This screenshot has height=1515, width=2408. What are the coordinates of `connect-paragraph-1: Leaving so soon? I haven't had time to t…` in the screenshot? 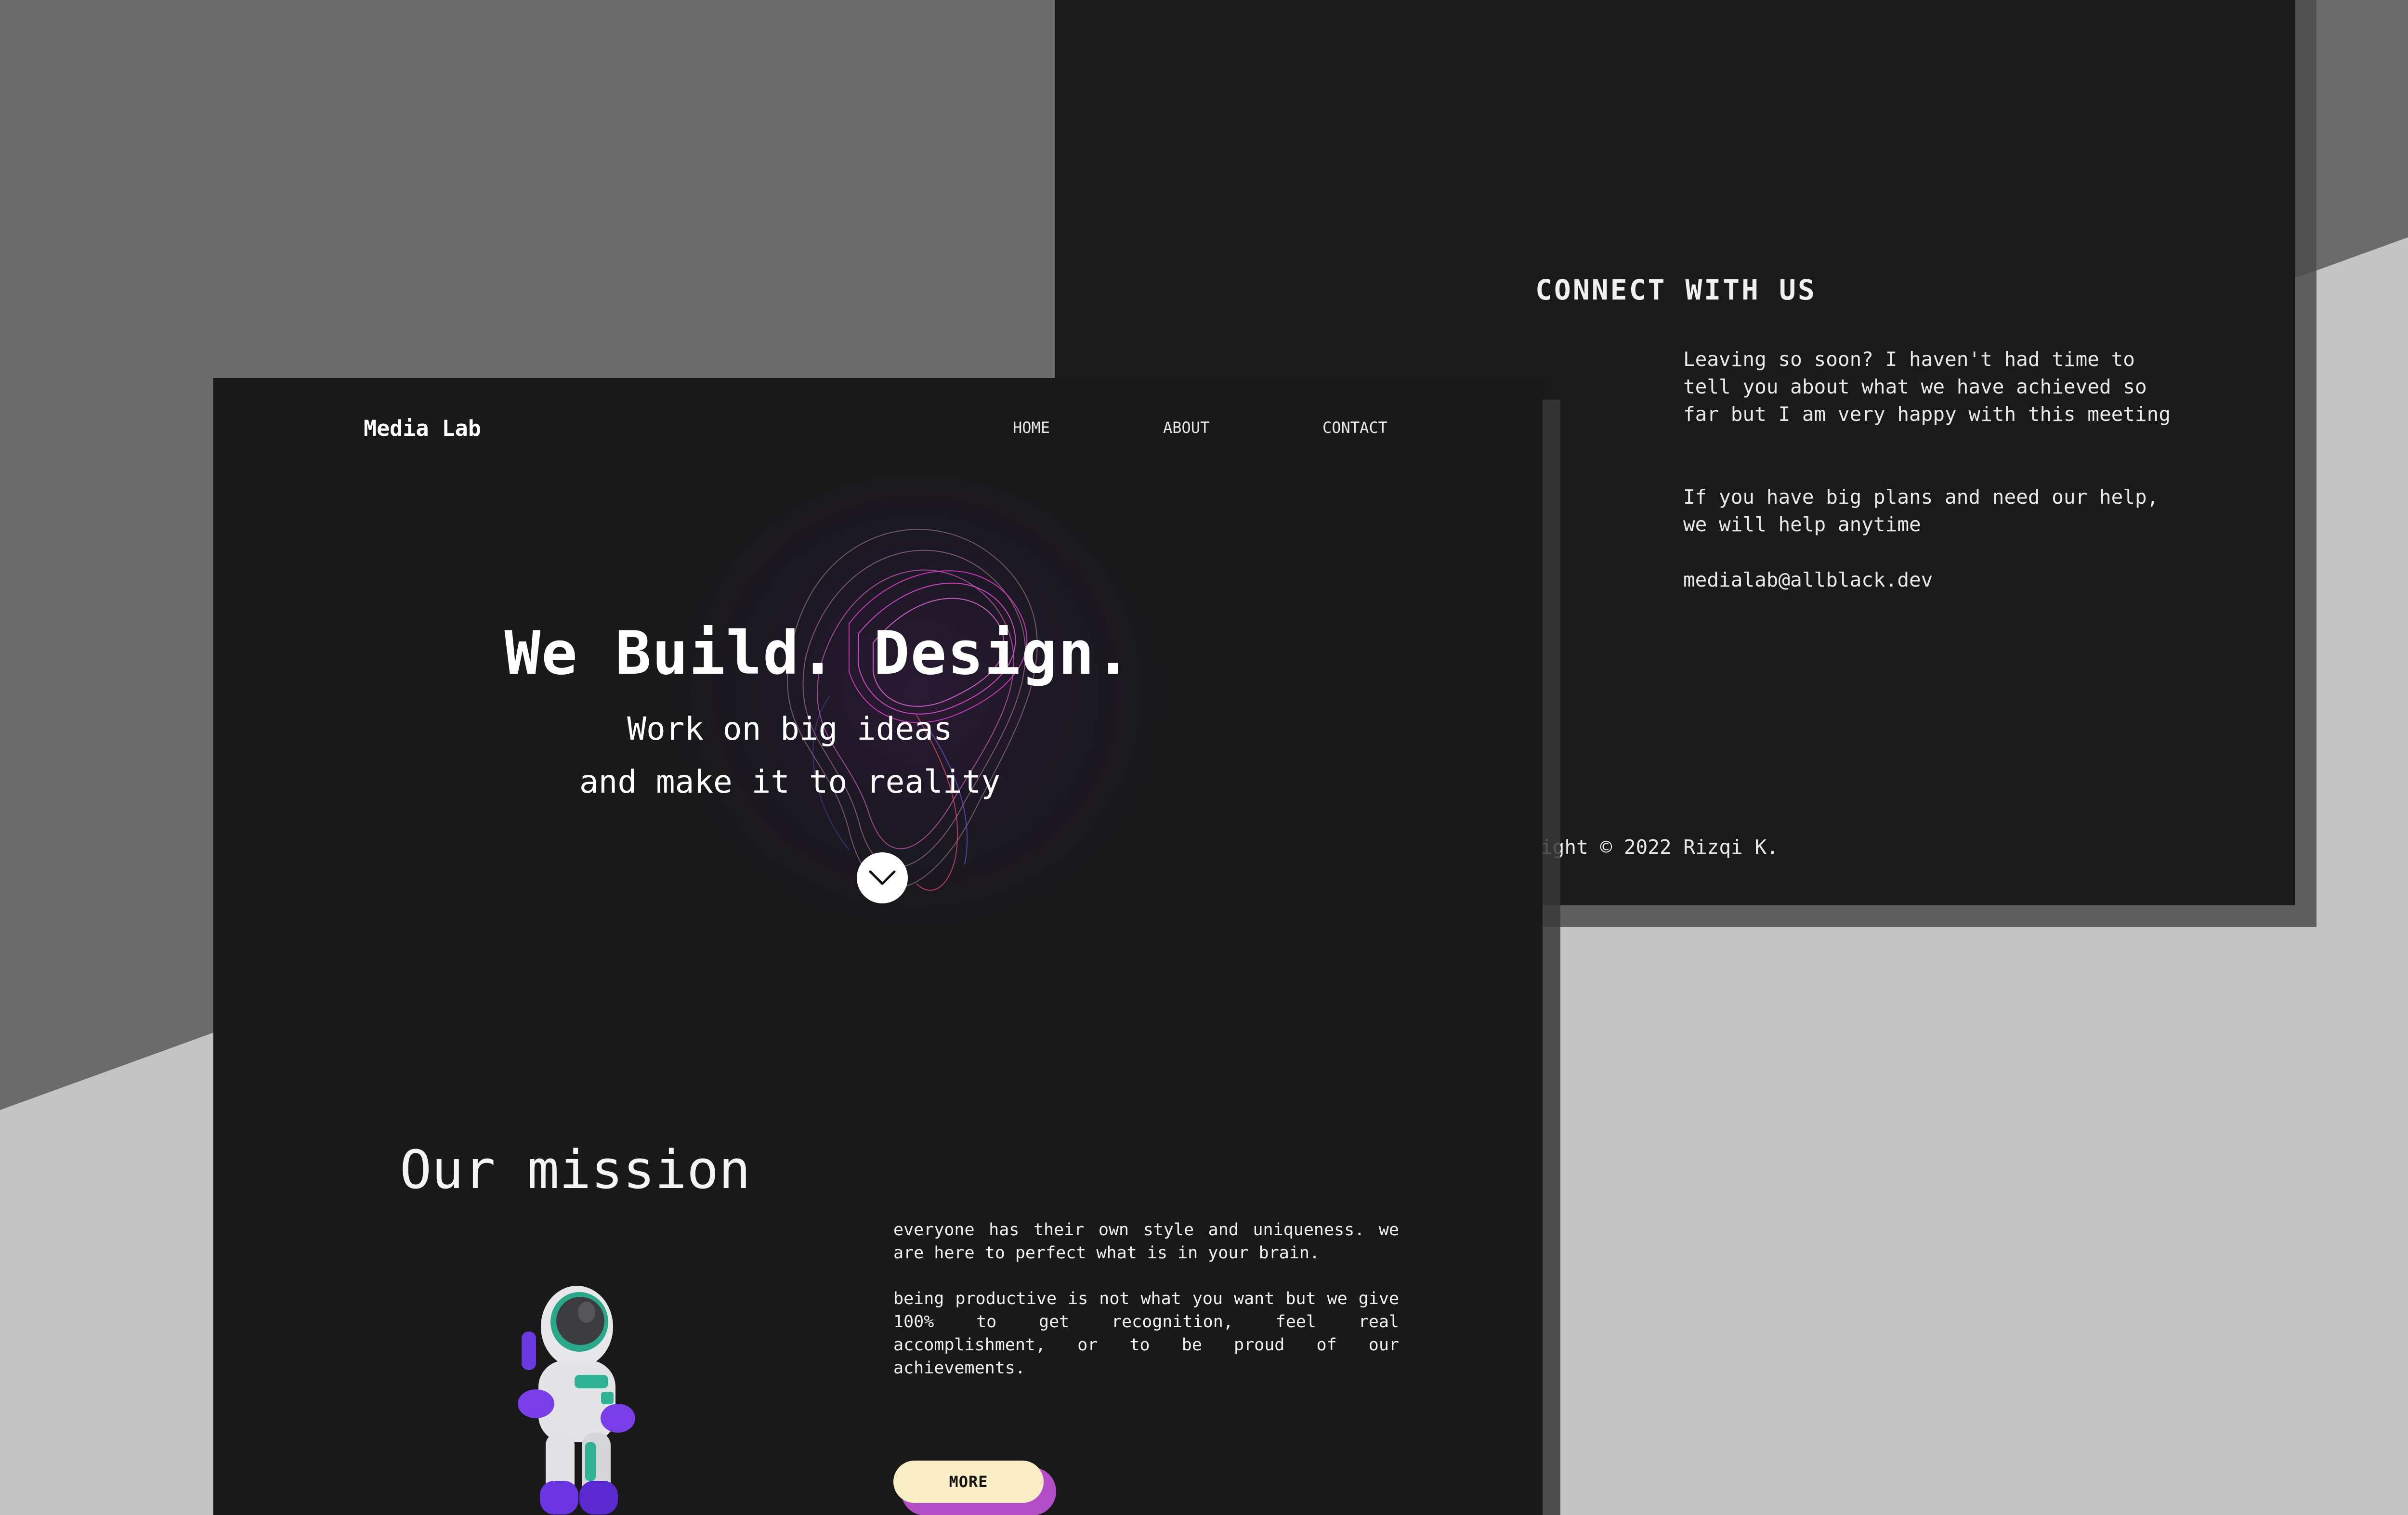 It's located at (1927, 387).